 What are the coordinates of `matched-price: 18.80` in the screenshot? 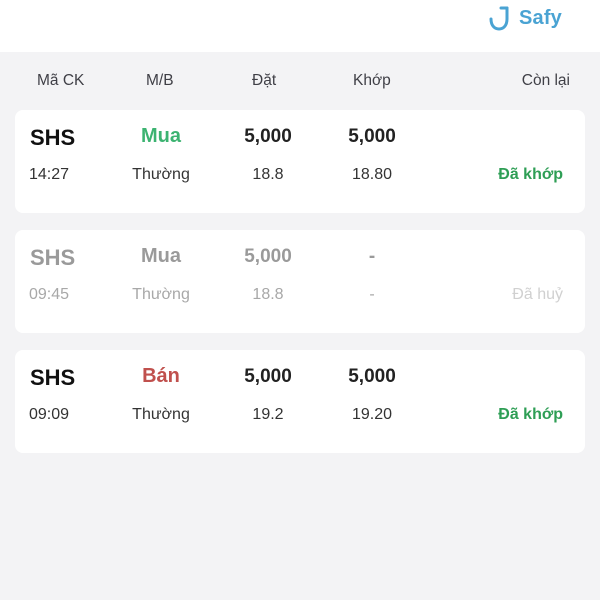 It's located at (372, 174).